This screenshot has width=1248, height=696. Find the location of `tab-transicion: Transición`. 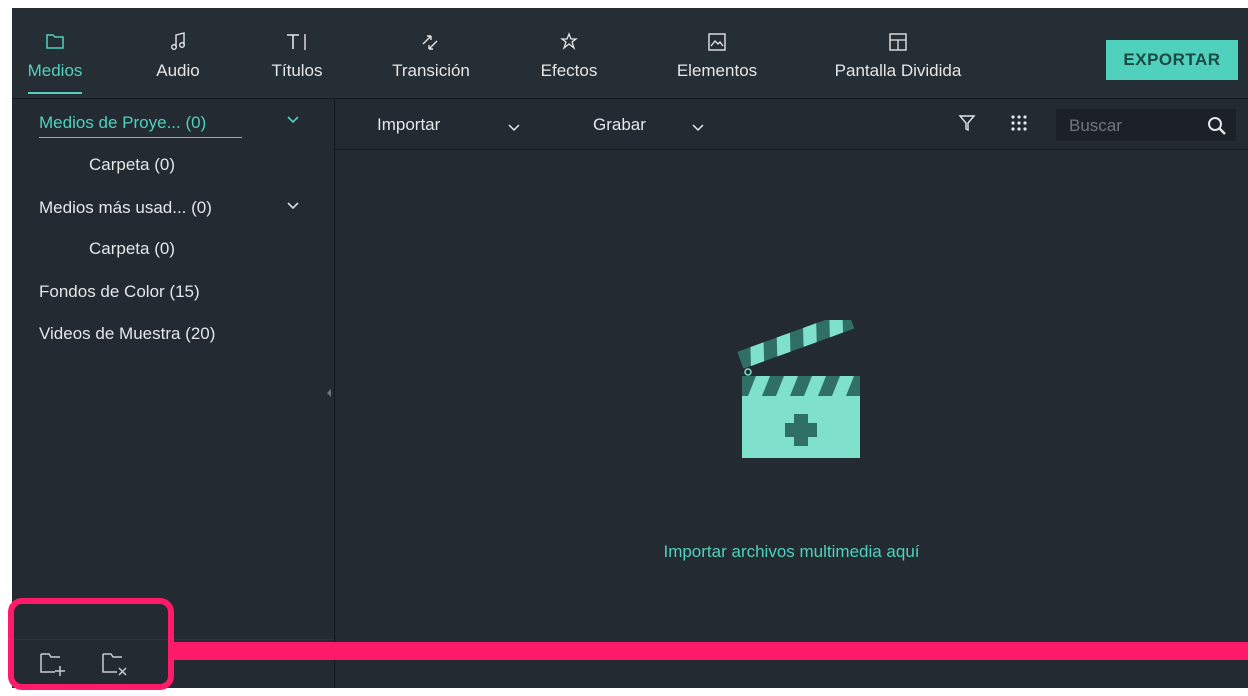

tab-transicion: Transición is located at coordinates (431, 64).